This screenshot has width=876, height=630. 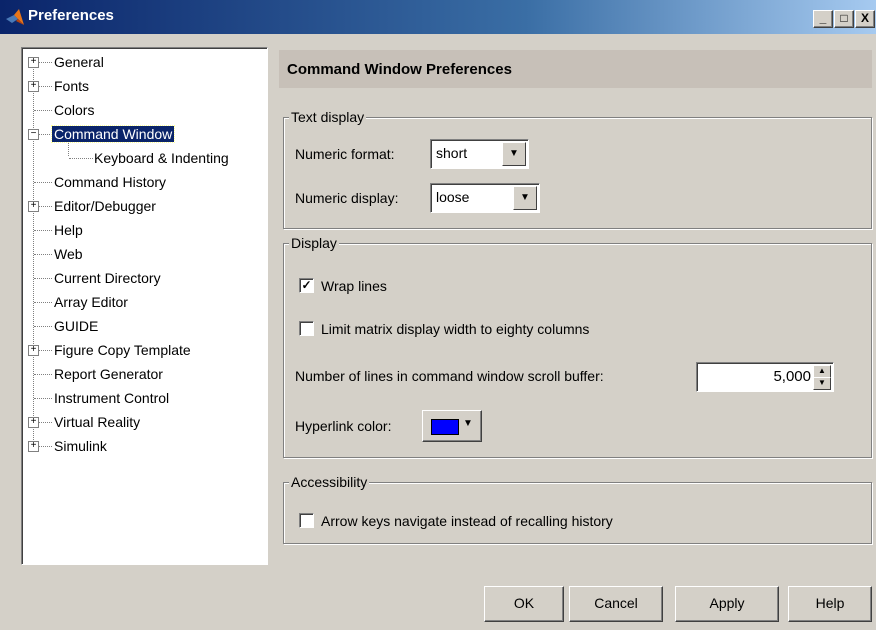 I want to click on tree-item: Current Directory, so click(x=107, y=278).